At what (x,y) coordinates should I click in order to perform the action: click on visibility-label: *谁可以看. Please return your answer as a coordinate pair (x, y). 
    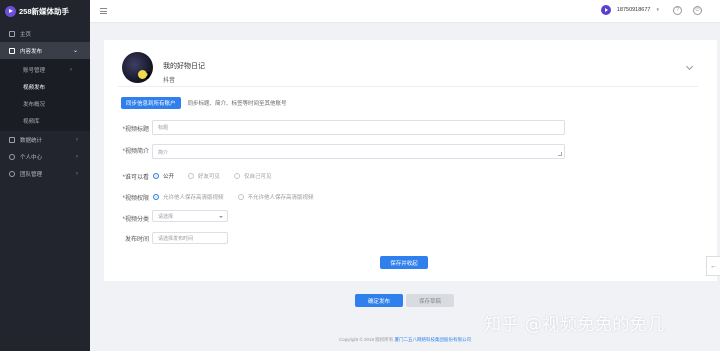
    Looking at the image, I should click on (135, 178).